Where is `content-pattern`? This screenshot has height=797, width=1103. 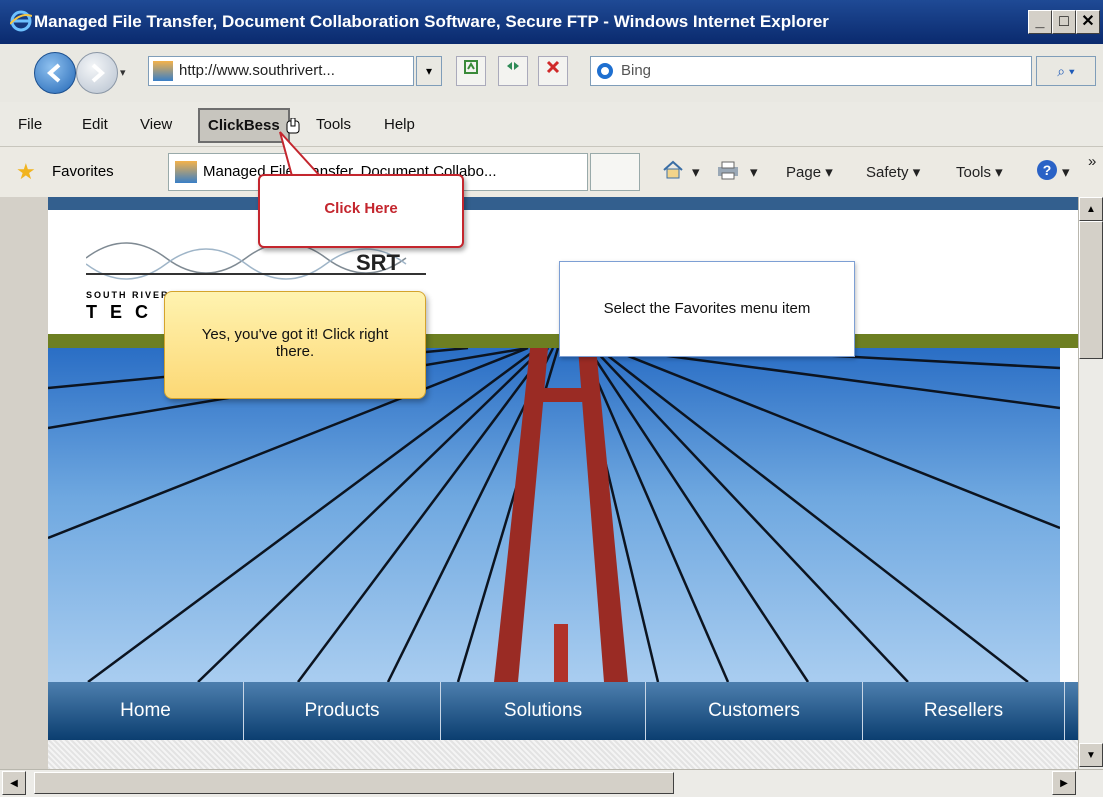 content-pattern is located at coordinates (563, 754).